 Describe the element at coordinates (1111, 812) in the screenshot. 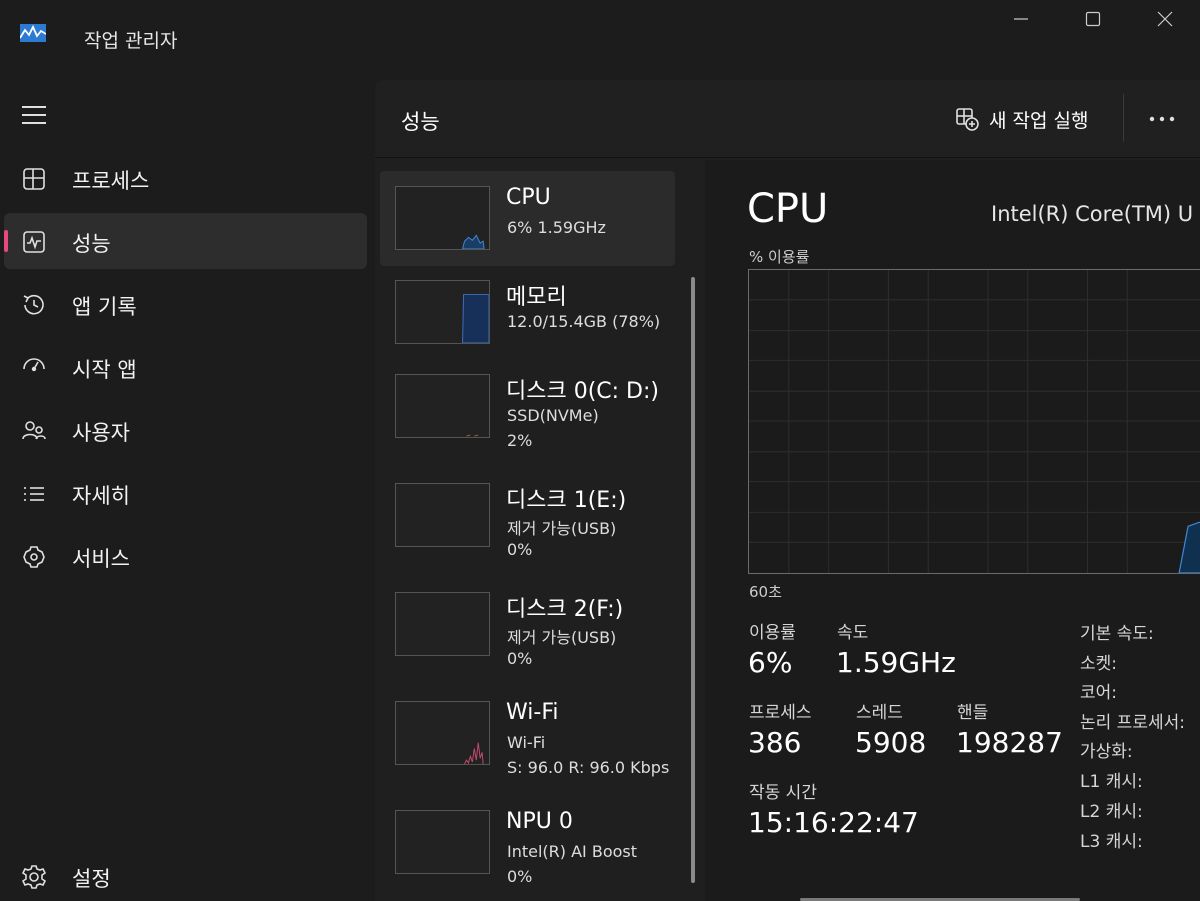

I see `spec-l2-cache-label: L2 캐시:` at that location.